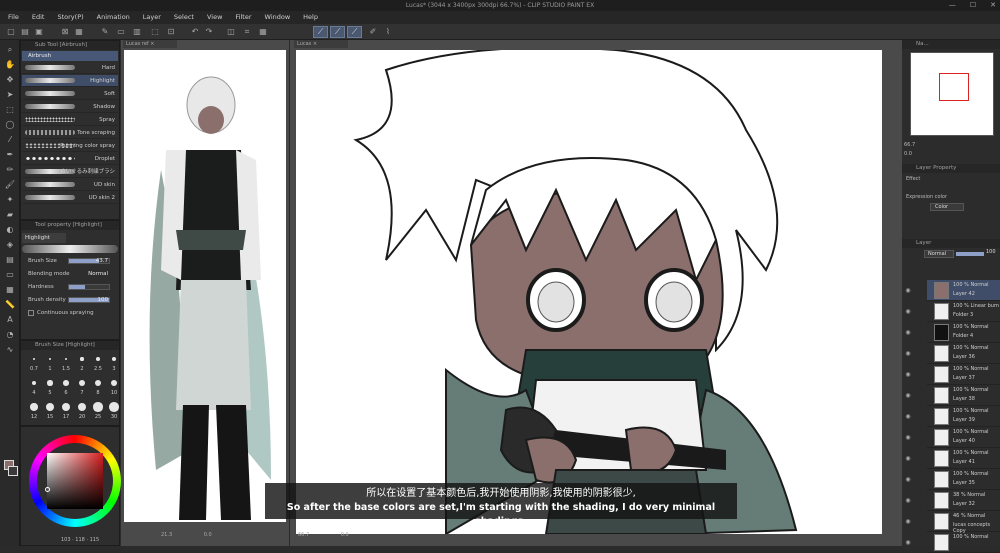 The width and height of the screenshot is (1000, 553). What do you see at coordinates (137, 32) in the screenshot?
I see `transparent-icon: ▥` at bounding box center [137, 32].